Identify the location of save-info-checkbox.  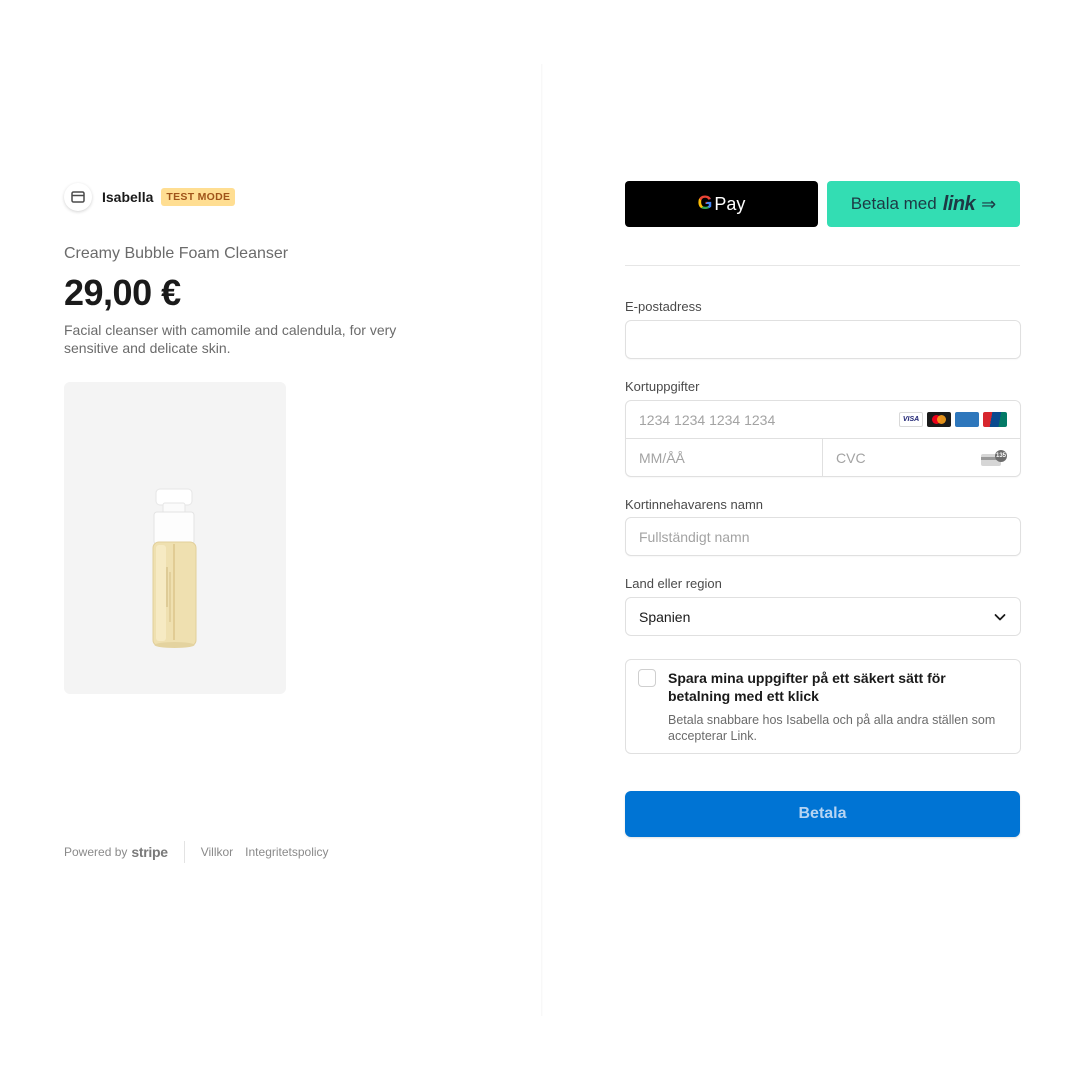
(647, 678).